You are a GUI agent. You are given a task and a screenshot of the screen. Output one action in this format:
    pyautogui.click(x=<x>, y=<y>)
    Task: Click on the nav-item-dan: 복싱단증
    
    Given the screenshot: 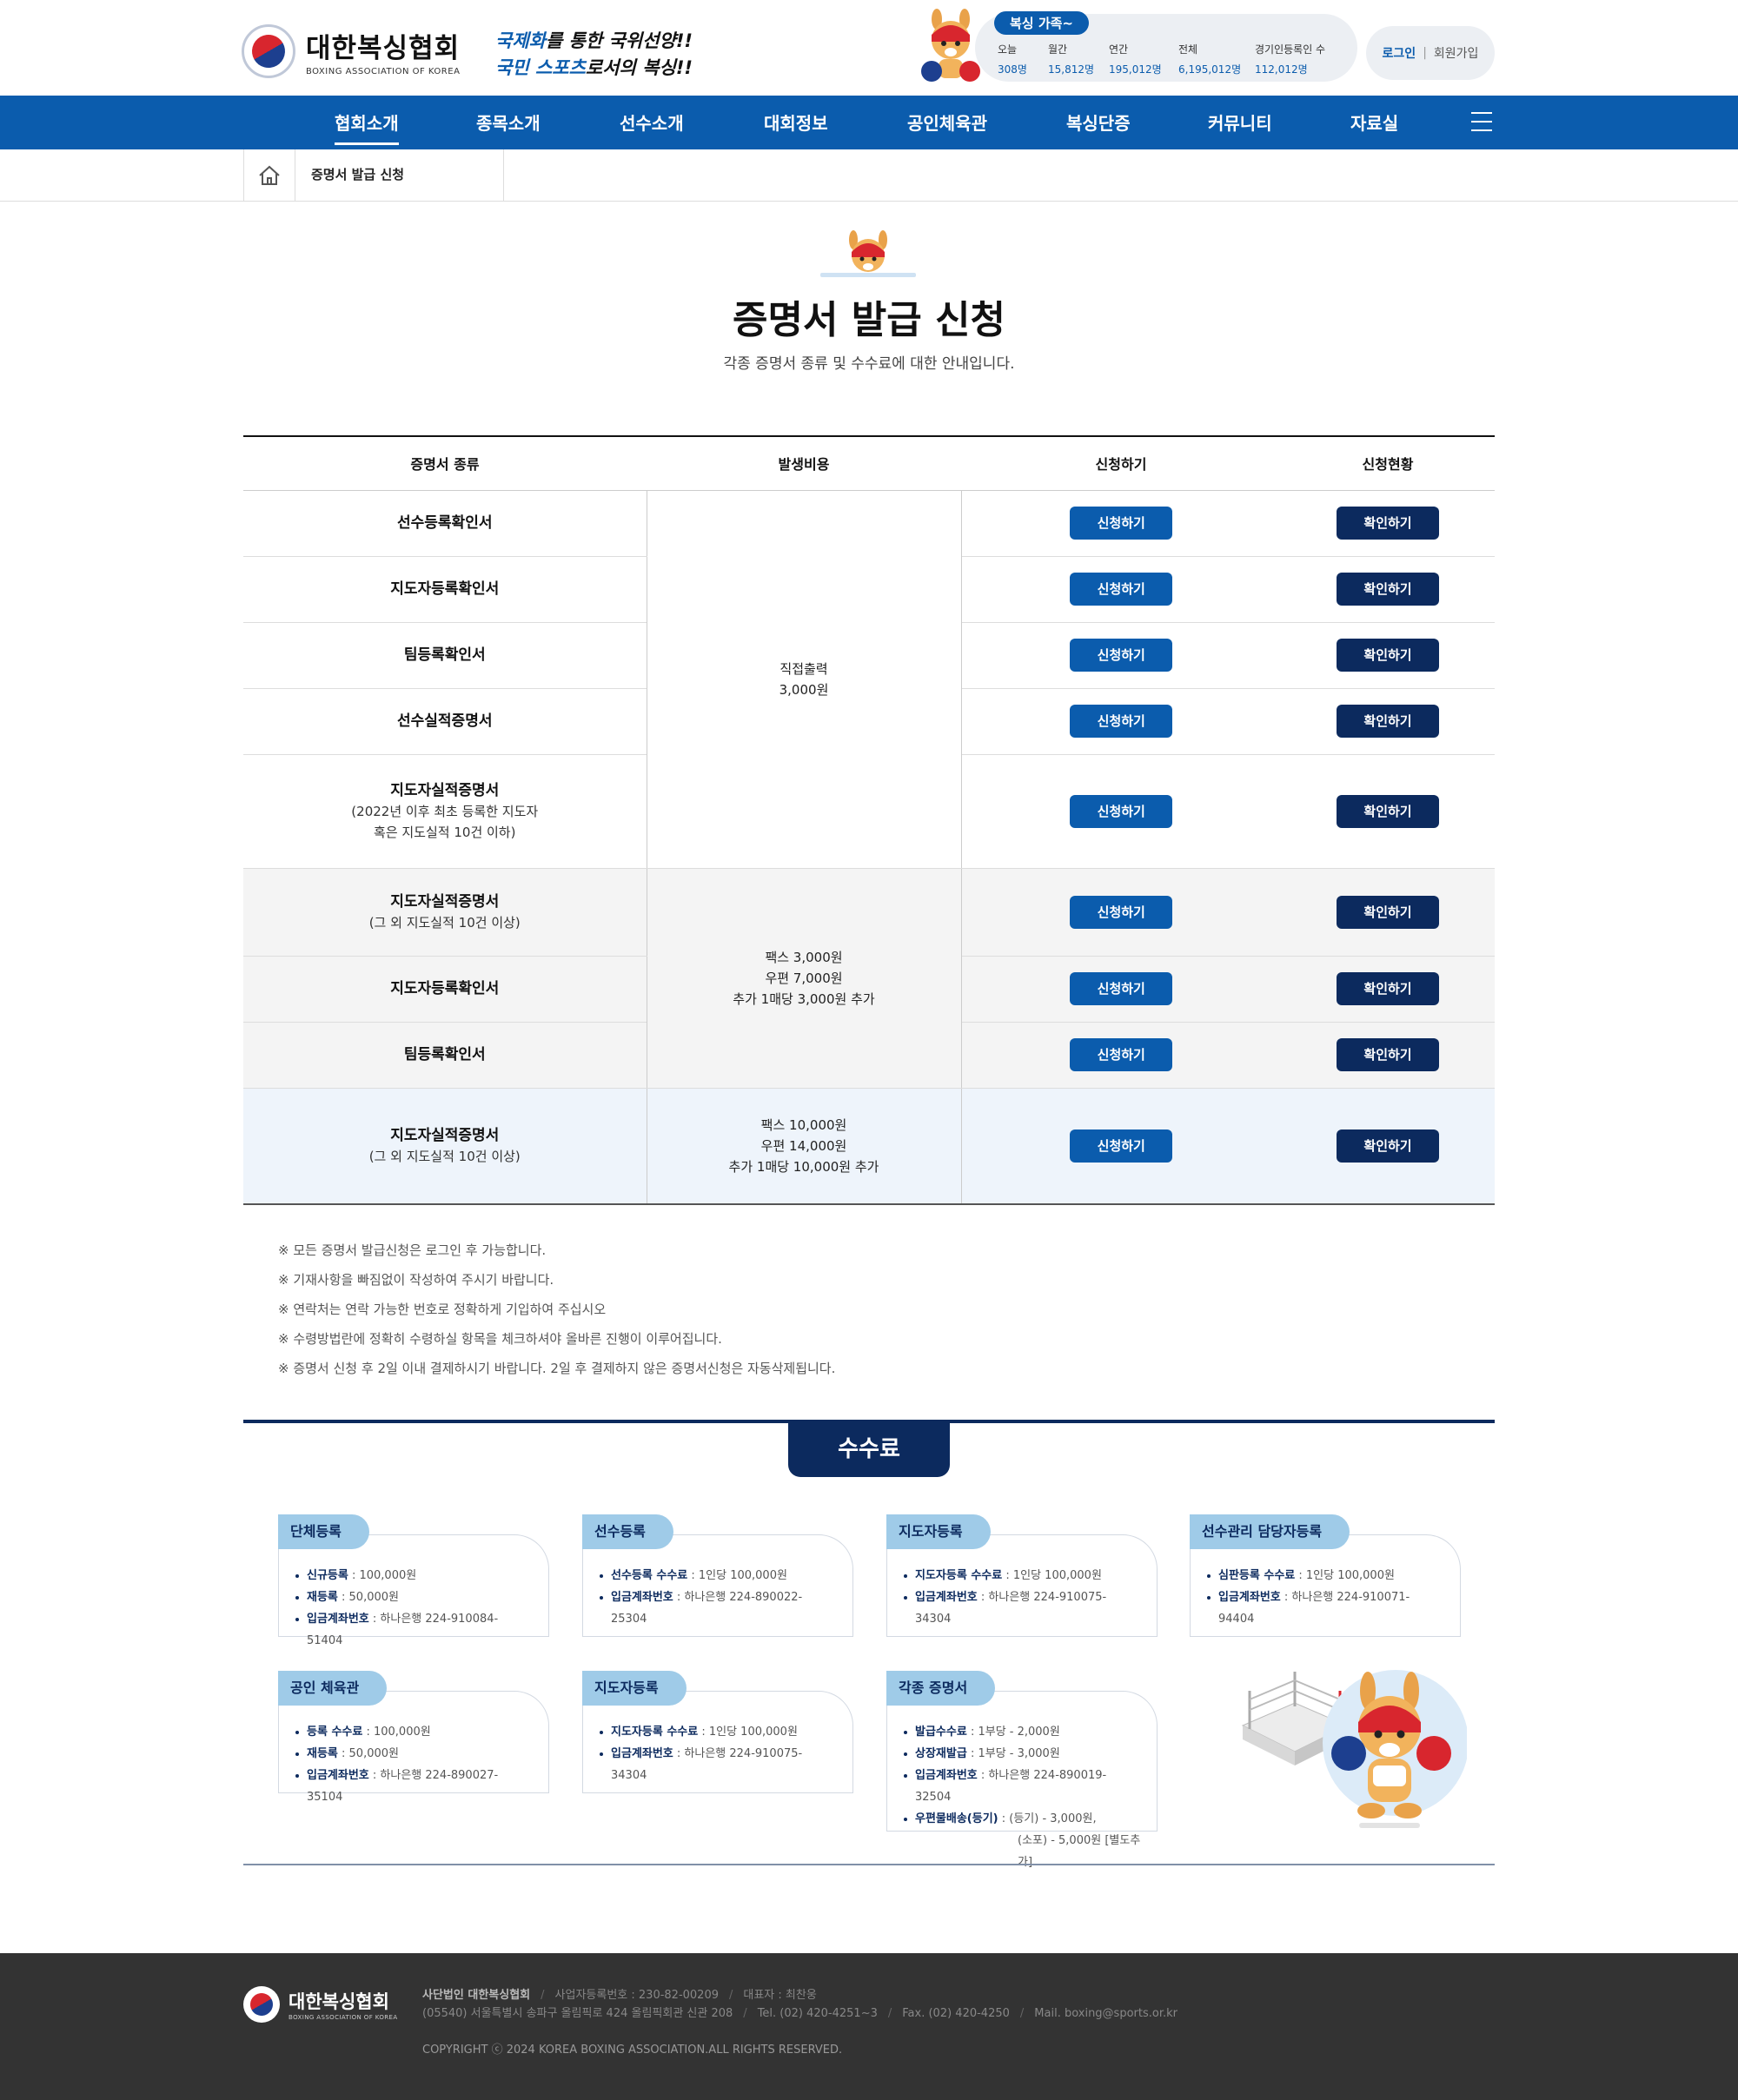 What is the action you would take?
    pyautogui.click(x=1098, y=122)
    